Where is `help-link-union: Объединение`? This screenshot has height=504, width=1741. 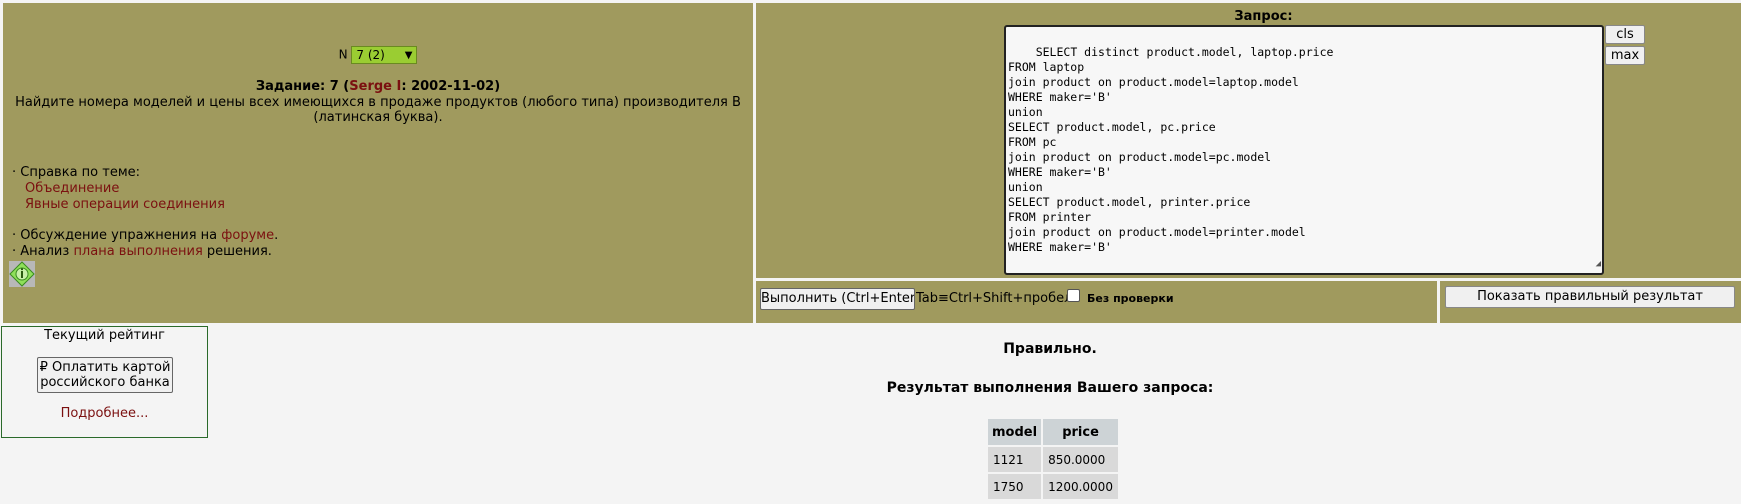
help-link-union: Объединение is located at coordinates (118, 189).